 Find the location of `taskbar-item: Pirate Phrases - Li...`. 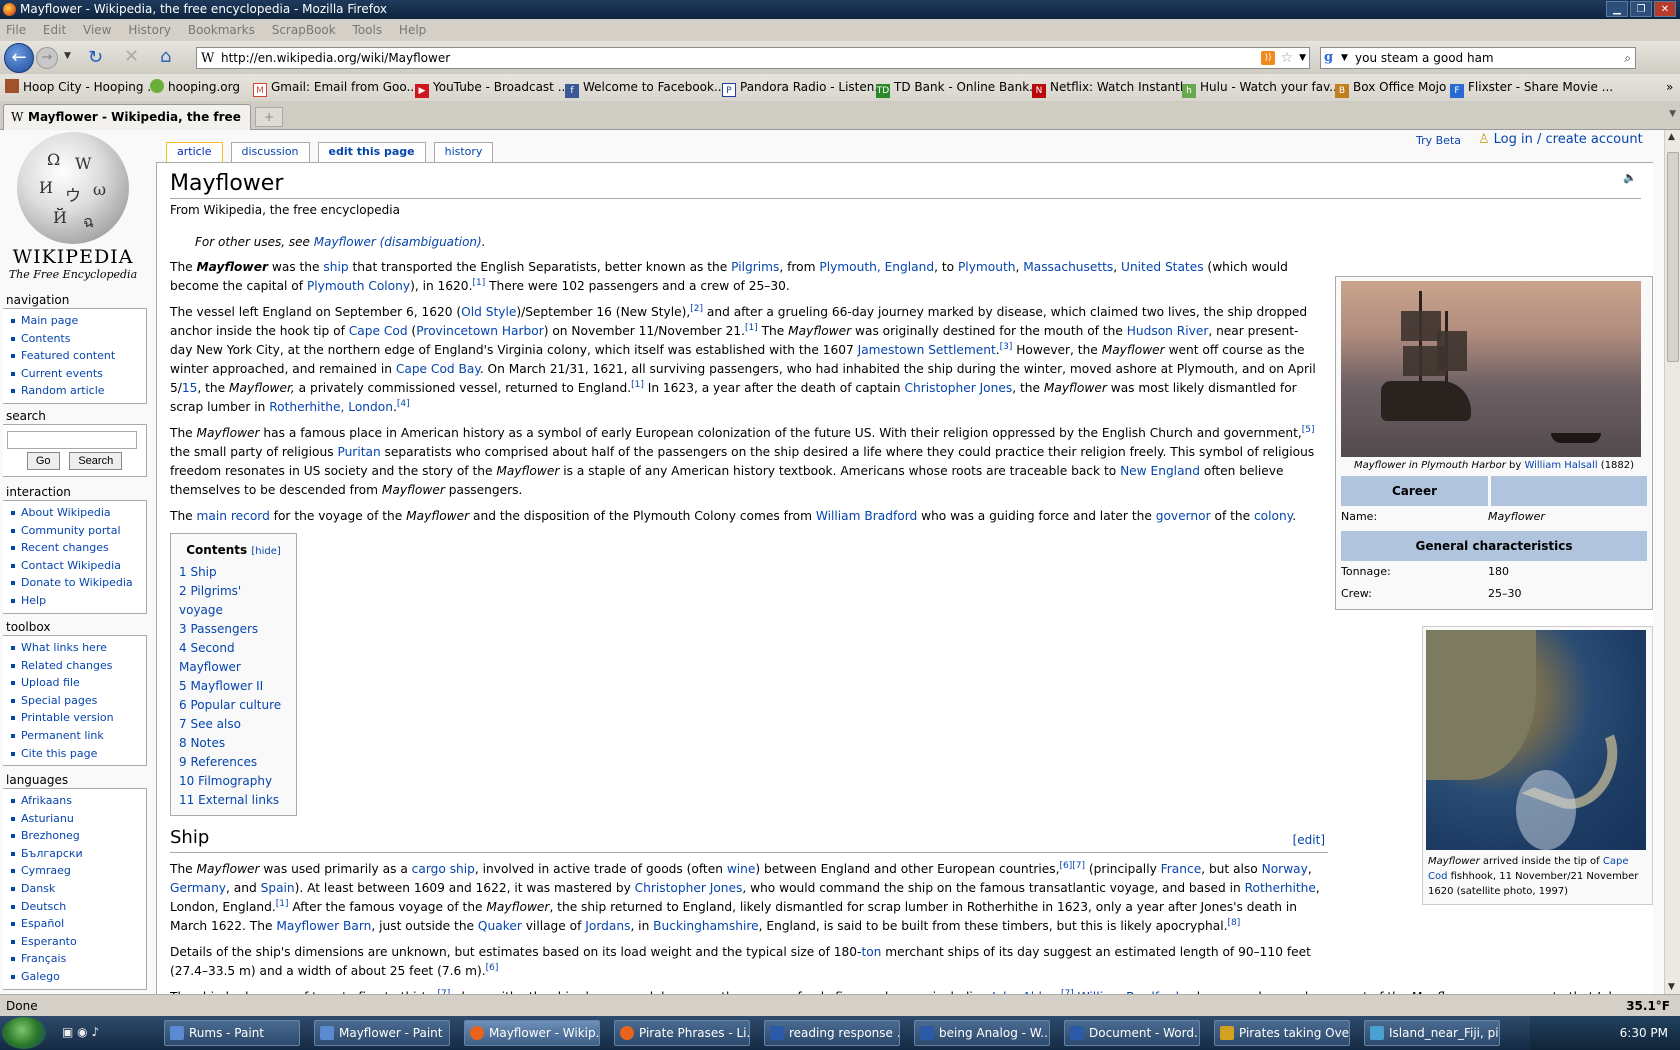

taskbar-item: Pirate Phrases - Li... is located at coordinates (682, 1033).